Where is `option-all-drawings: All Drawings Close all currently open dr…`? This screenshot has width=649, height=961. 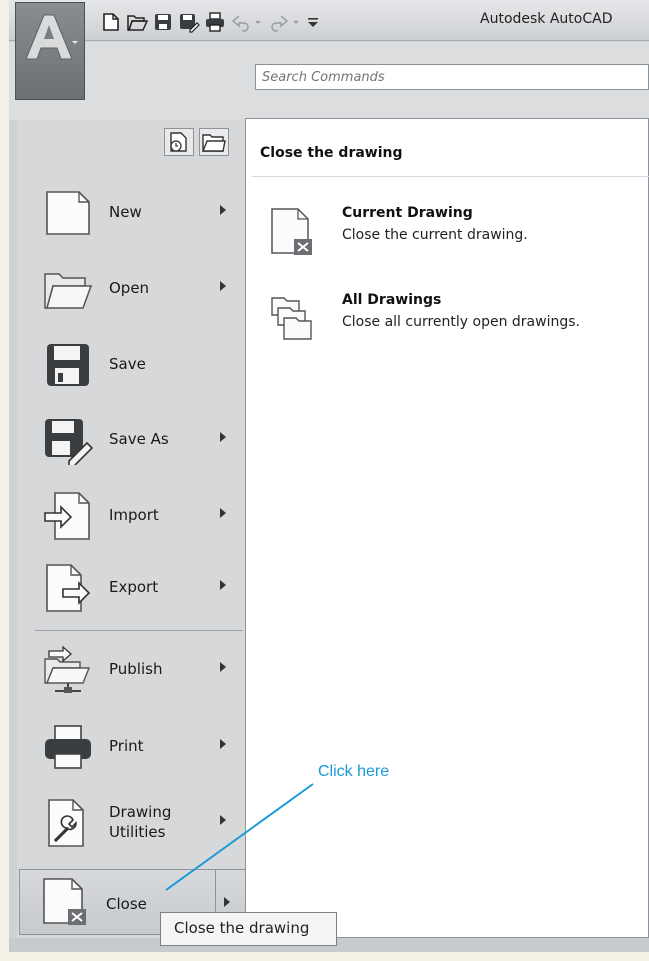
option-all-drawings: All Drawings Close all currently open dr… is located at coordinates (458, 320).